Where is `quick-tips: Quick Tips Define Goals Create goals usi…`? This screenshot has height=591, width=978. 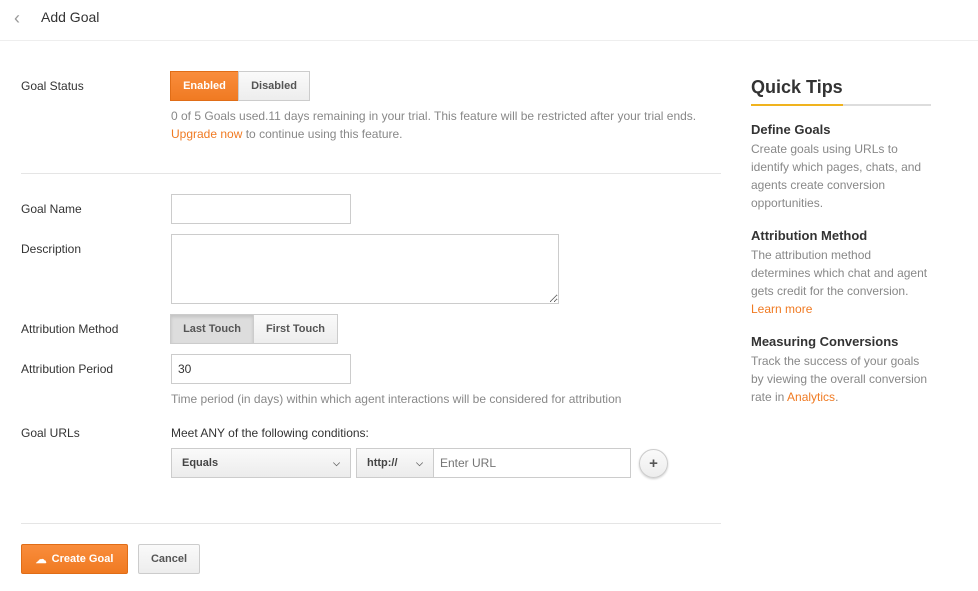
quick-tips: Quick Tips Define Goals Create goals usi… is located at coordinates (841, 241).